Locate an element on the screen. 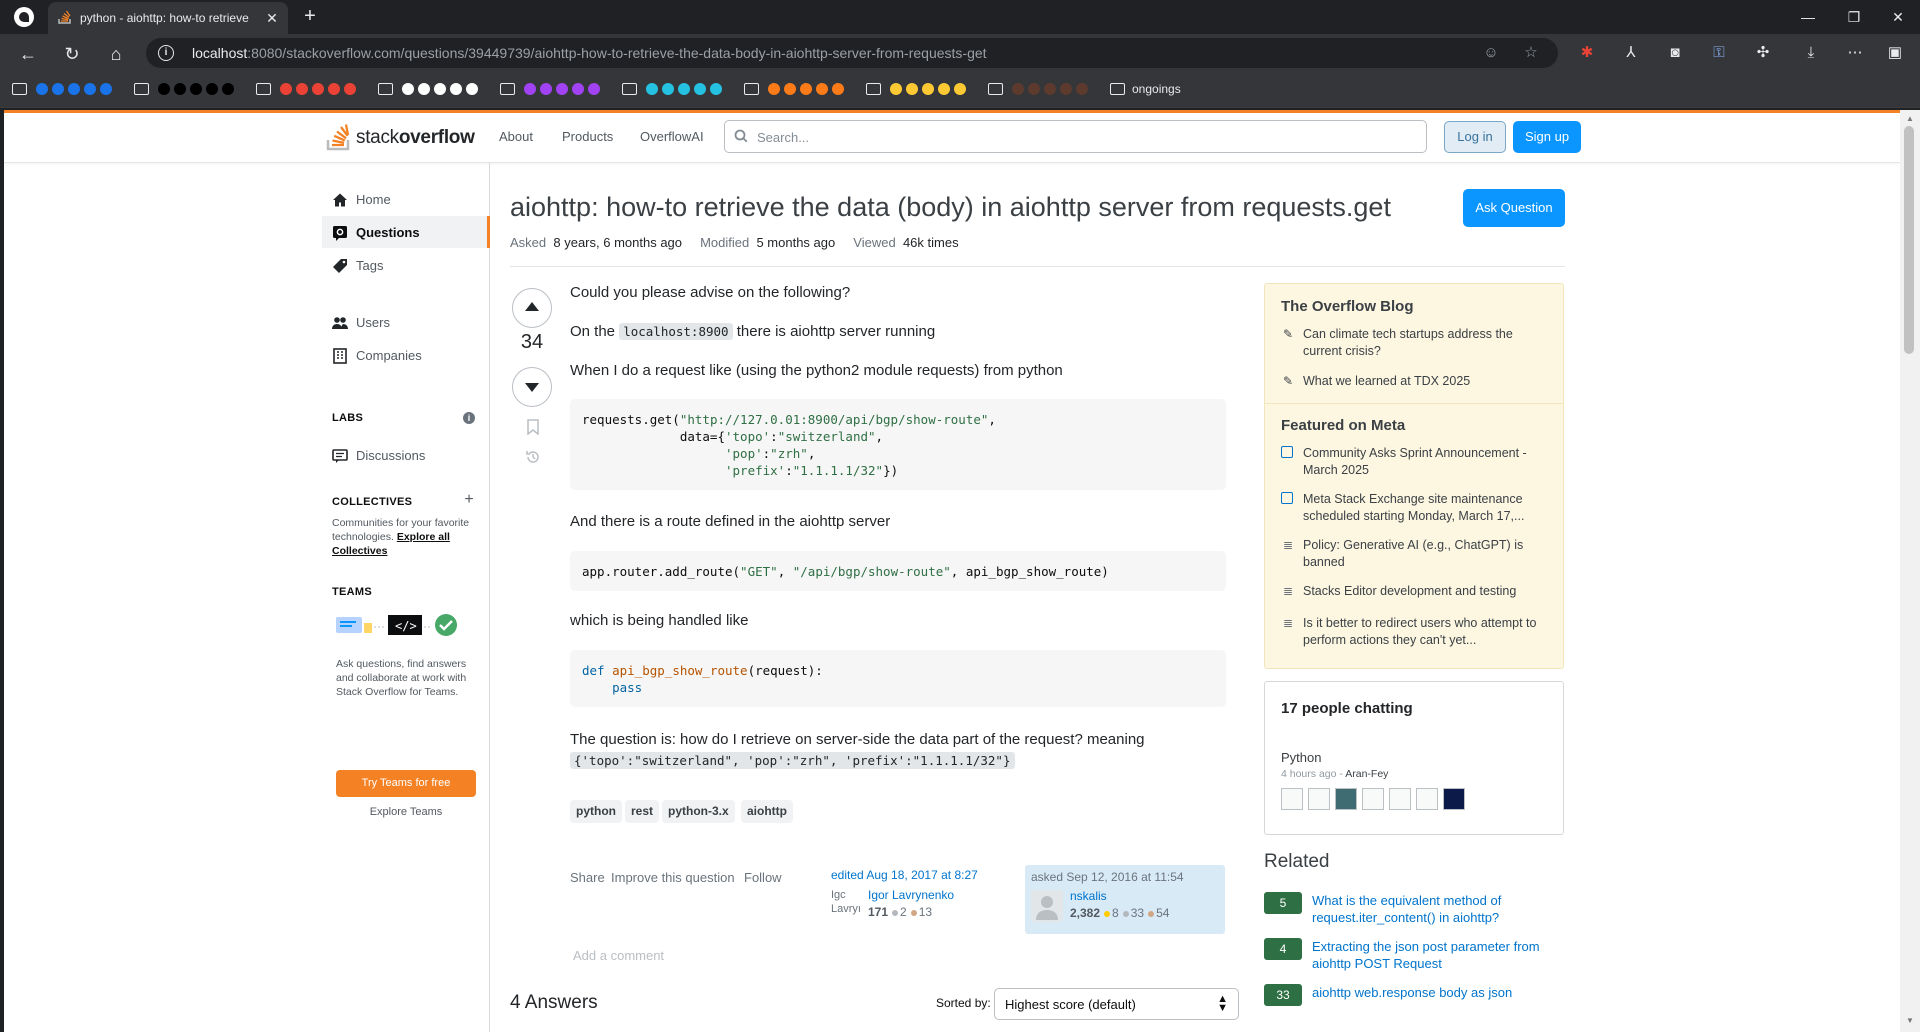 Image resolution: width=1920 pixels, height=1032 pixels. add-comment-link: Add a comment is located at coordinates (618, 955).